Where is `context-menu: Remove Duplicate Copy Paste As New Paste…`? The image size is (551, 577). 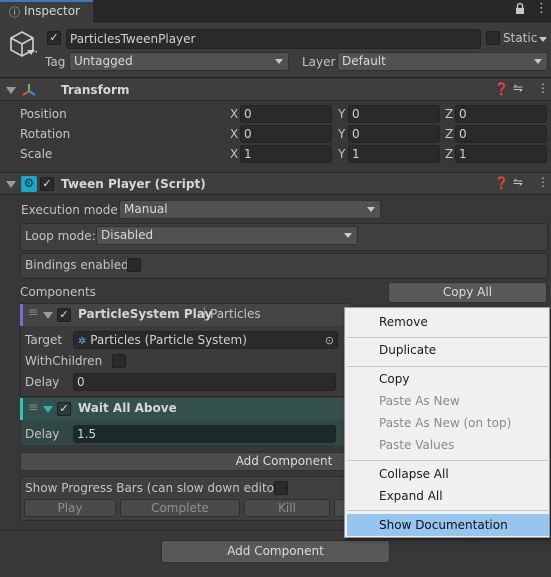 context-menu: Remove Duplicate Copy Paste As New Paste… is located at coordinates (447, 422).